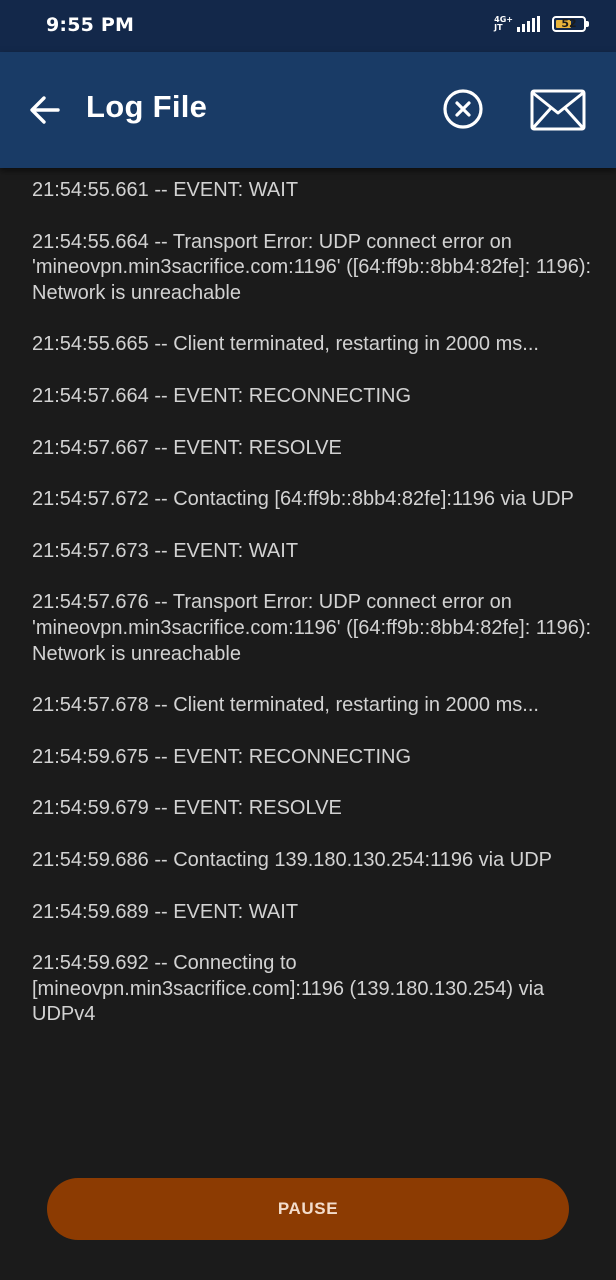  What do you see at coordinates (187, 447) in the screenshot?
I see `log-entry: 21:54:57.667 -- EVENT: RESOLVE` at bounding box center [187, 447].